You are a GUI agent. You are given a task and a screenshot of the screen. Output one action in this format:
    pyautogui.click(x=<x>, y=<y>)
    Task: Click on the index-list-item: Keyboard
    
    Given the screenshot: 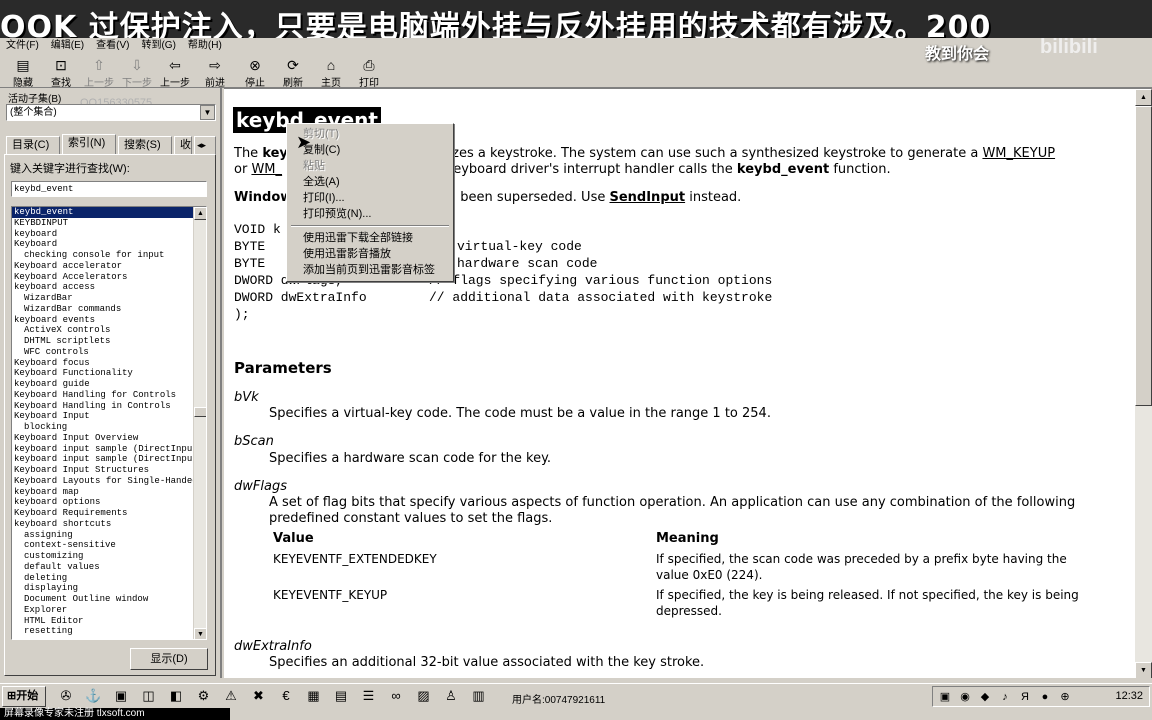 What is the action you would take?
    pyautogui.click(x=102, y=244)
    